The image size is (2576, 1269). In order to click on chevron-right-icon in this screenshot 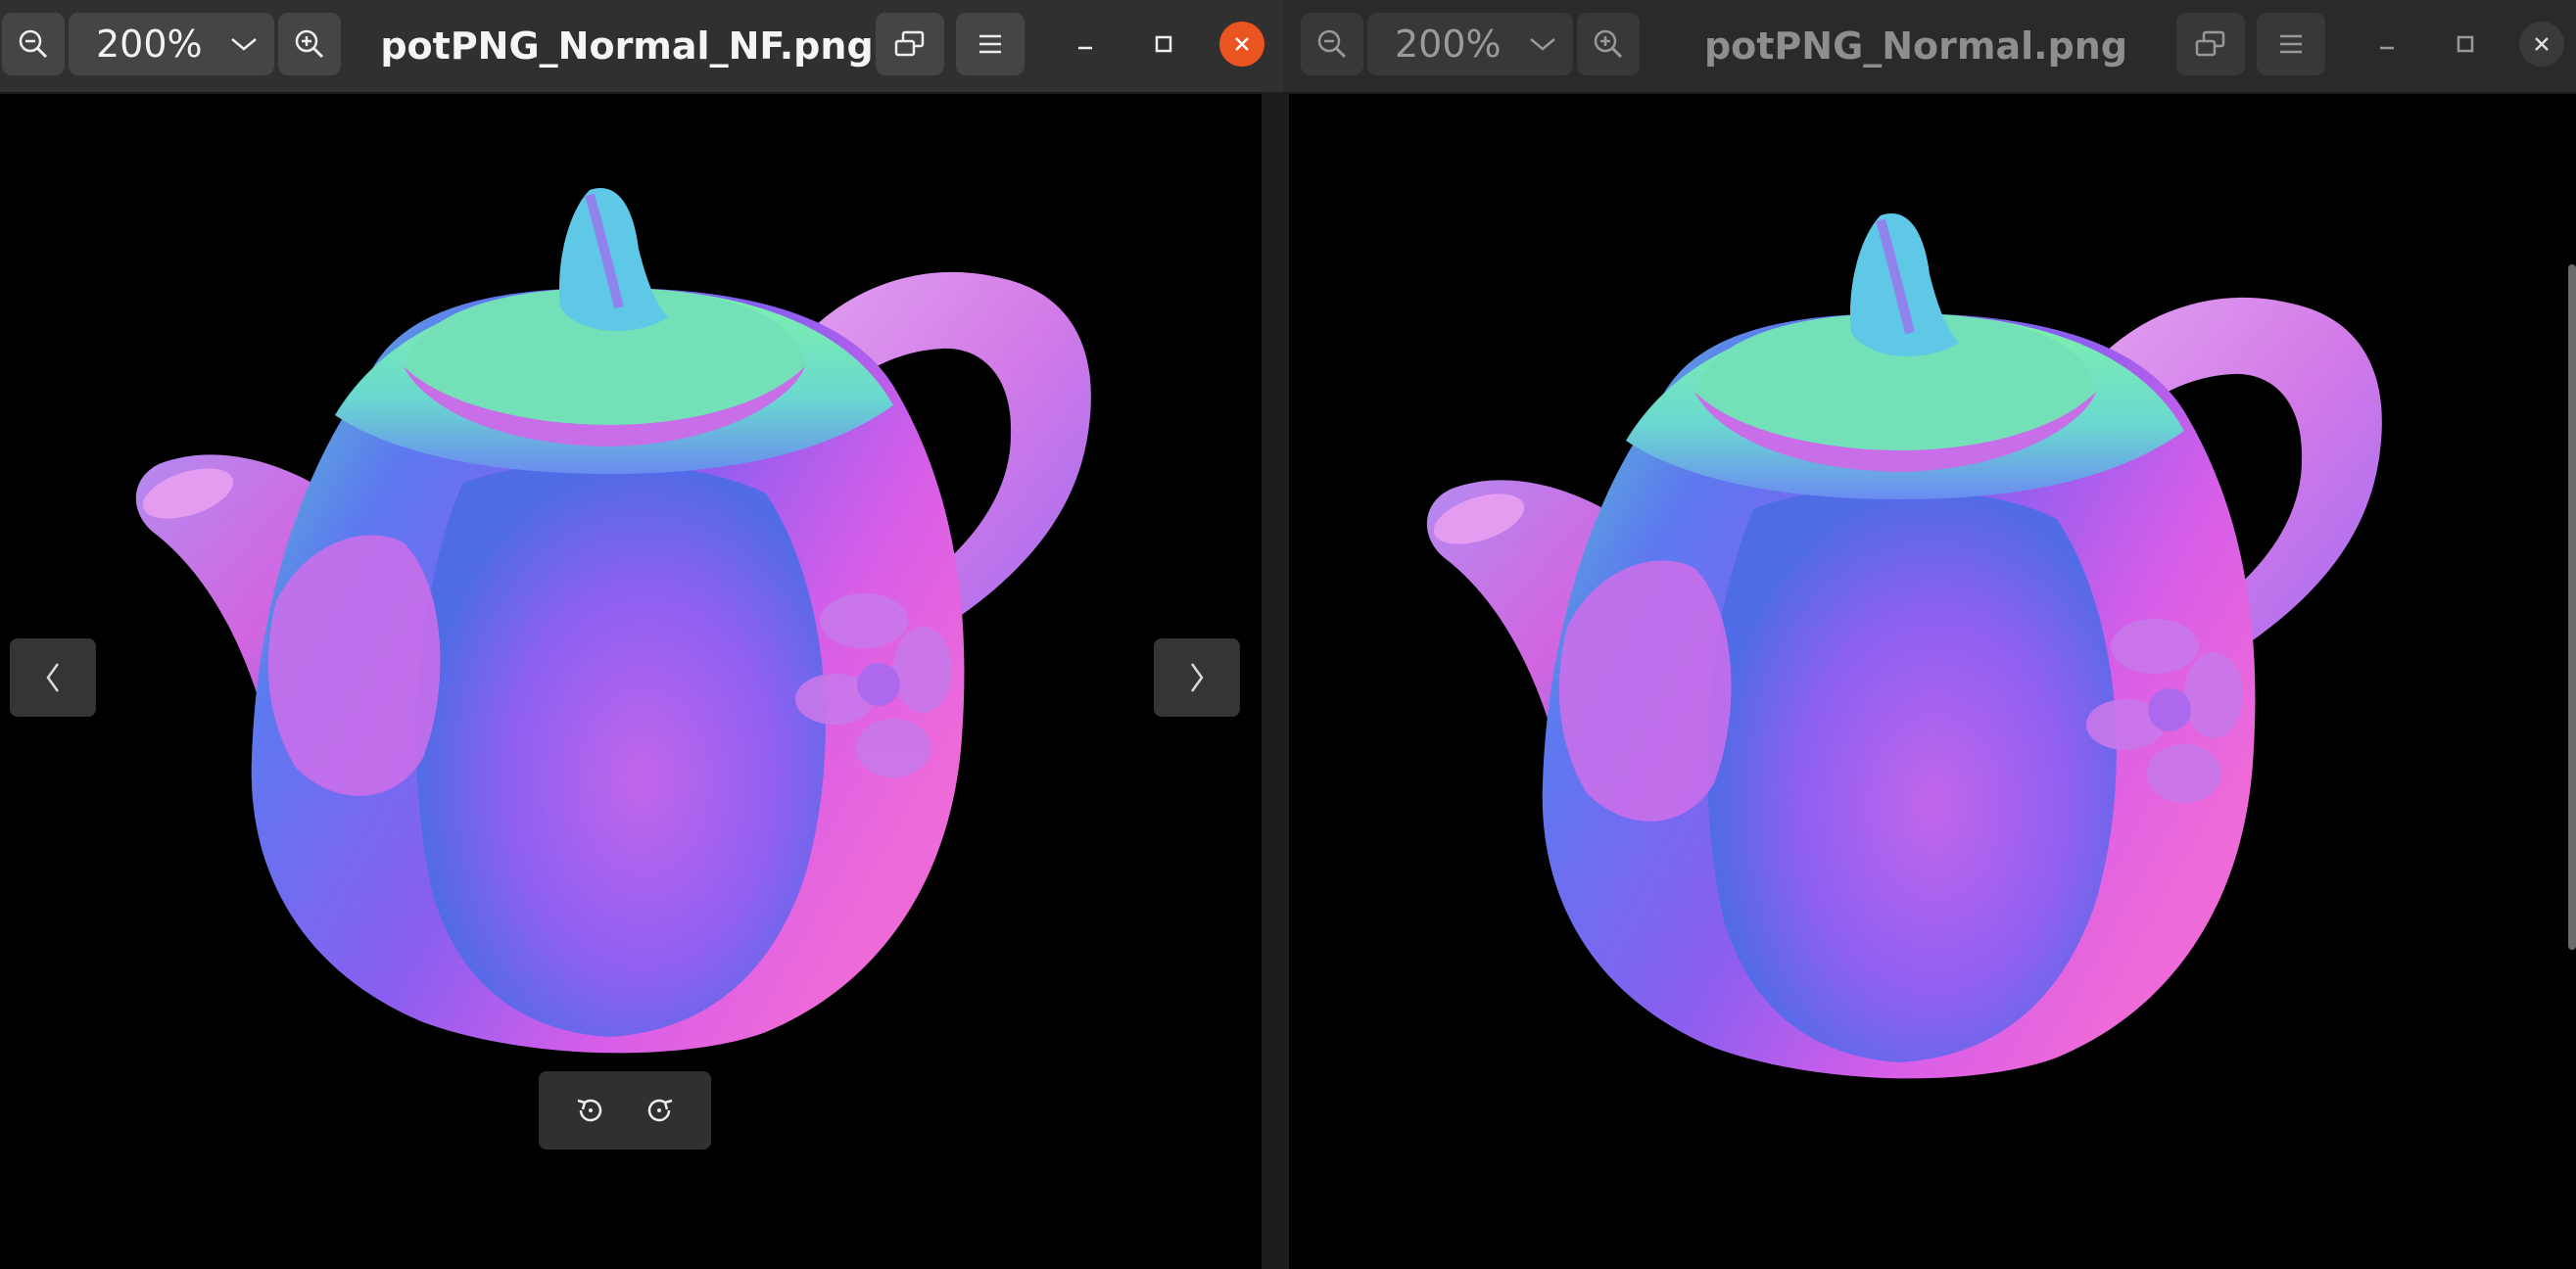, I will do `click(1197, 677)`.